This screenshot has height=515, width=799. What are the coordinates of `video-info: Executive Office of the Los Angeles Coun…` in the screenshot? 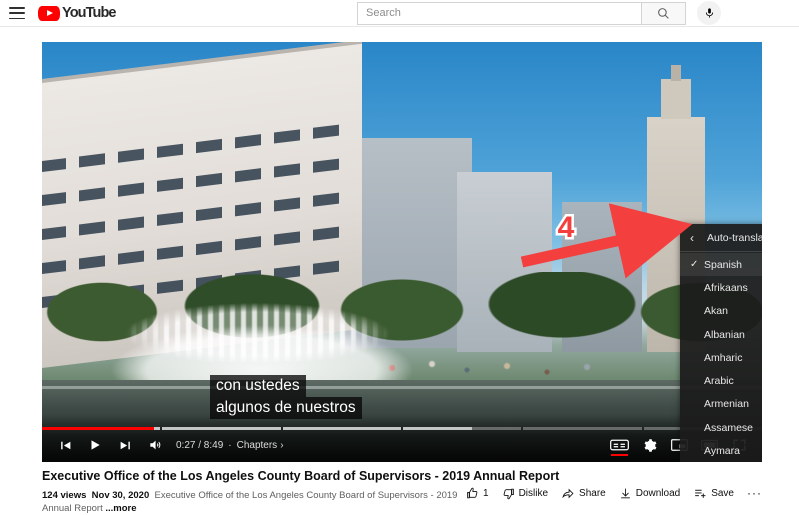 It's located at (402, 491).